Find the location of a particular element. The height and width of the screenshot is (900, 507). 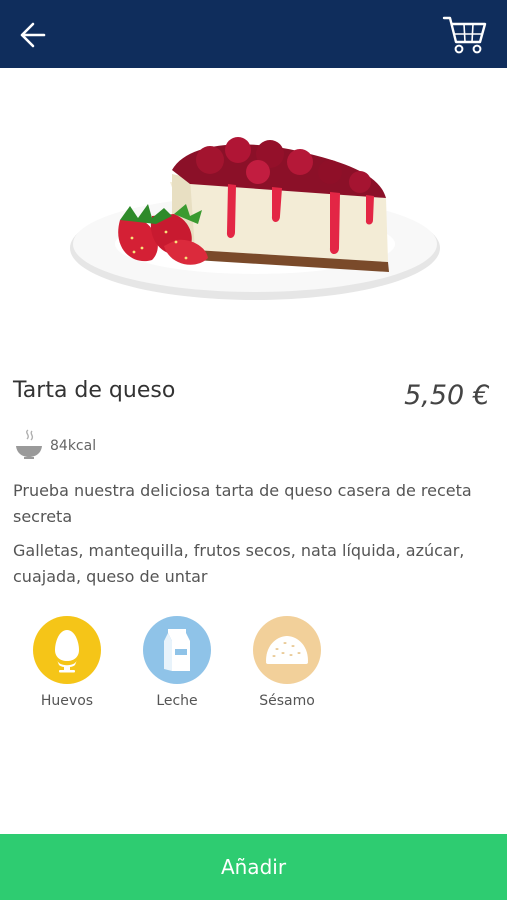

product-title: Tarta de queso is located at coordinates (94, 390).